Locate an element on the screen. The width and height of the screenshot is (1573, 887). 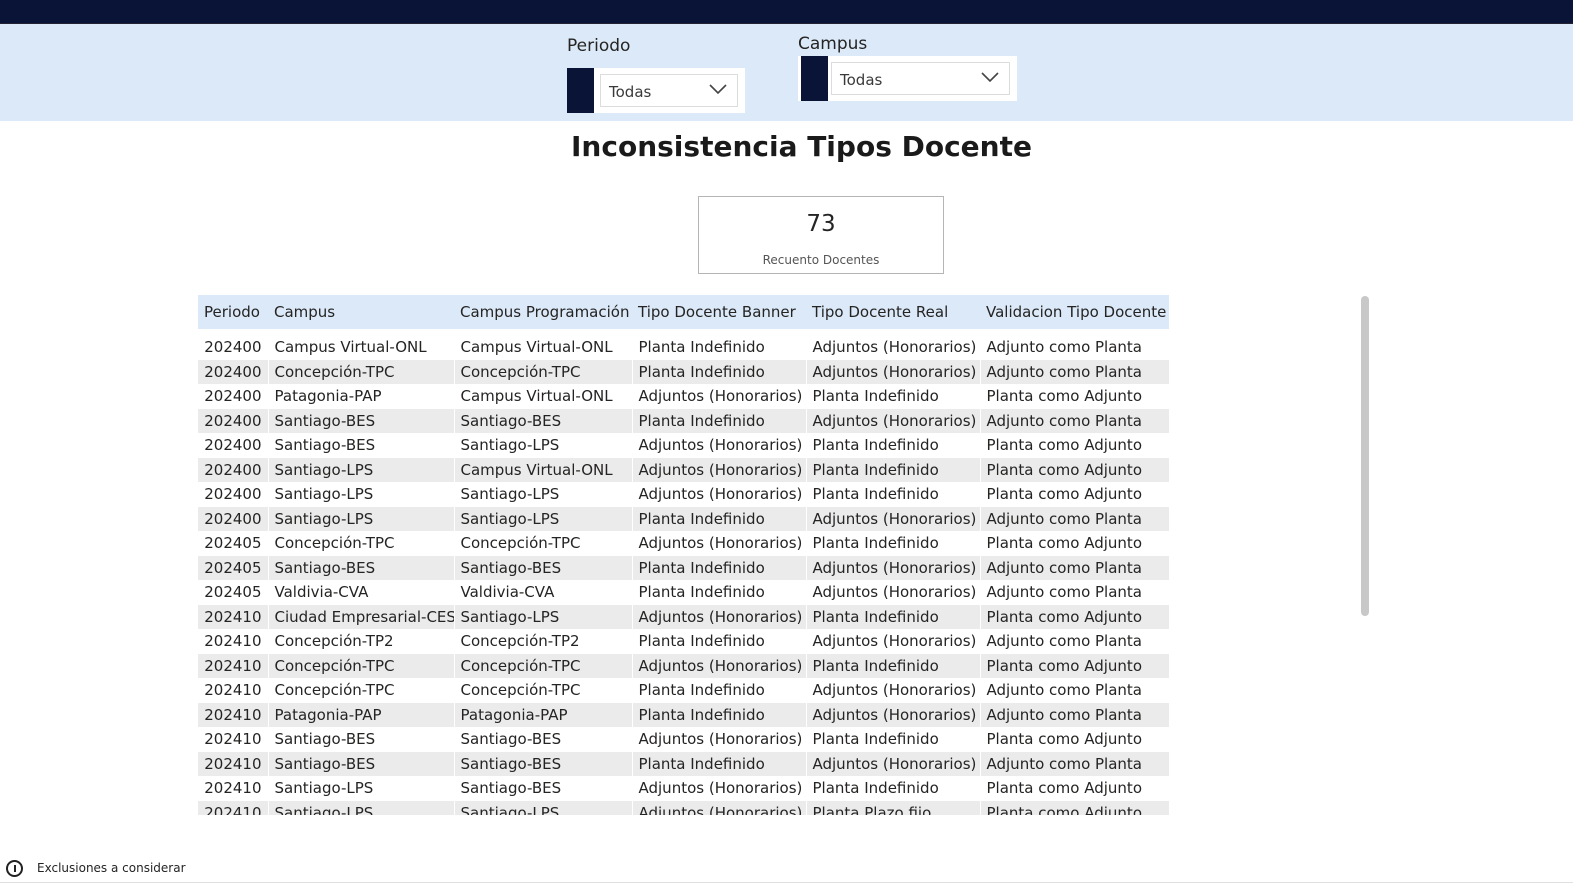
campus-accent-block is located at coordinates (814, 78).